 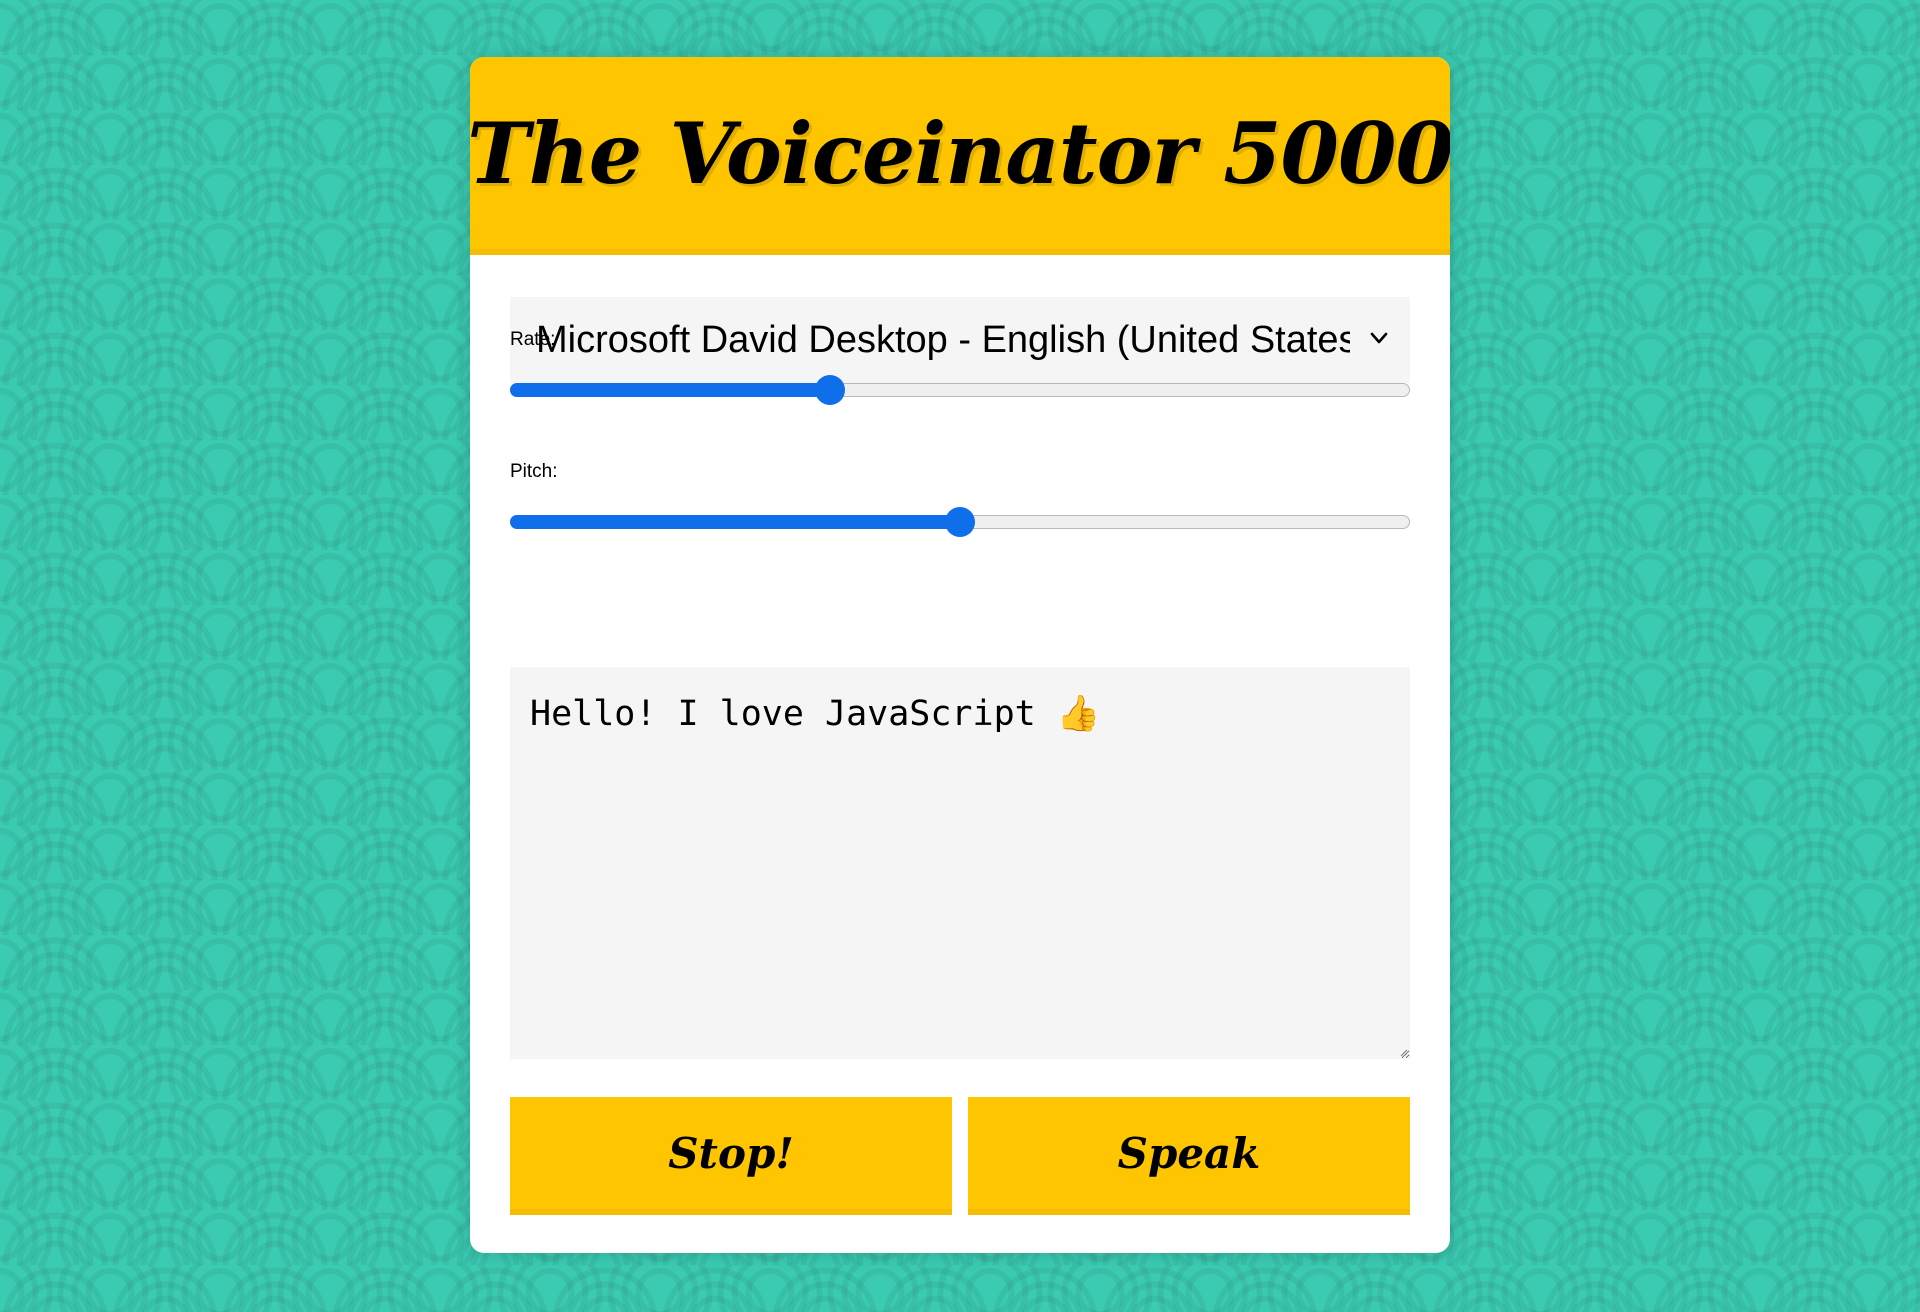 I want to click on rate-slider-fill, so click(x=670, y=390).